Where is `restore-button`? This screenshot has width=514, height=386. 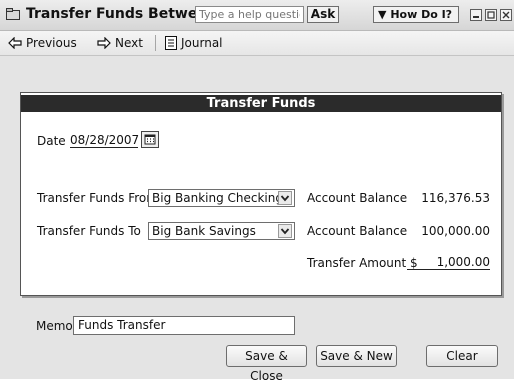 restore-button is located at coordinates (491, 15).